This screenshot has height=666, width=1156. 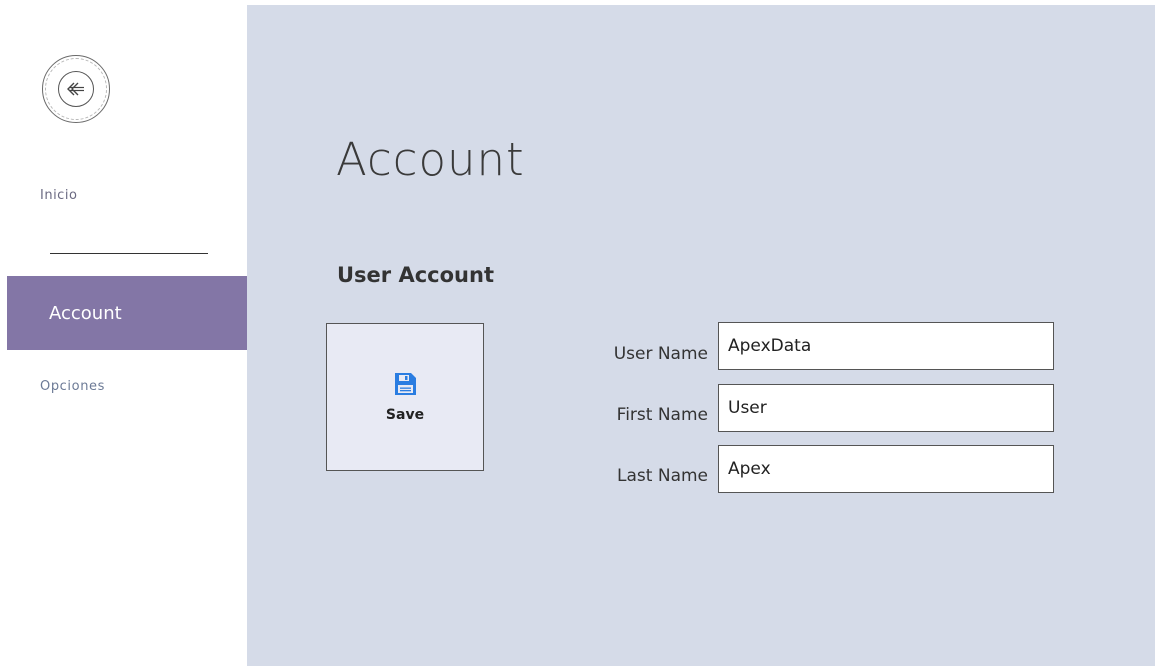 What do you see at coordinates (73, 386) in the screenshot?
I see `sidebar-item-label: Opciones` at bounding box center [73, 386].